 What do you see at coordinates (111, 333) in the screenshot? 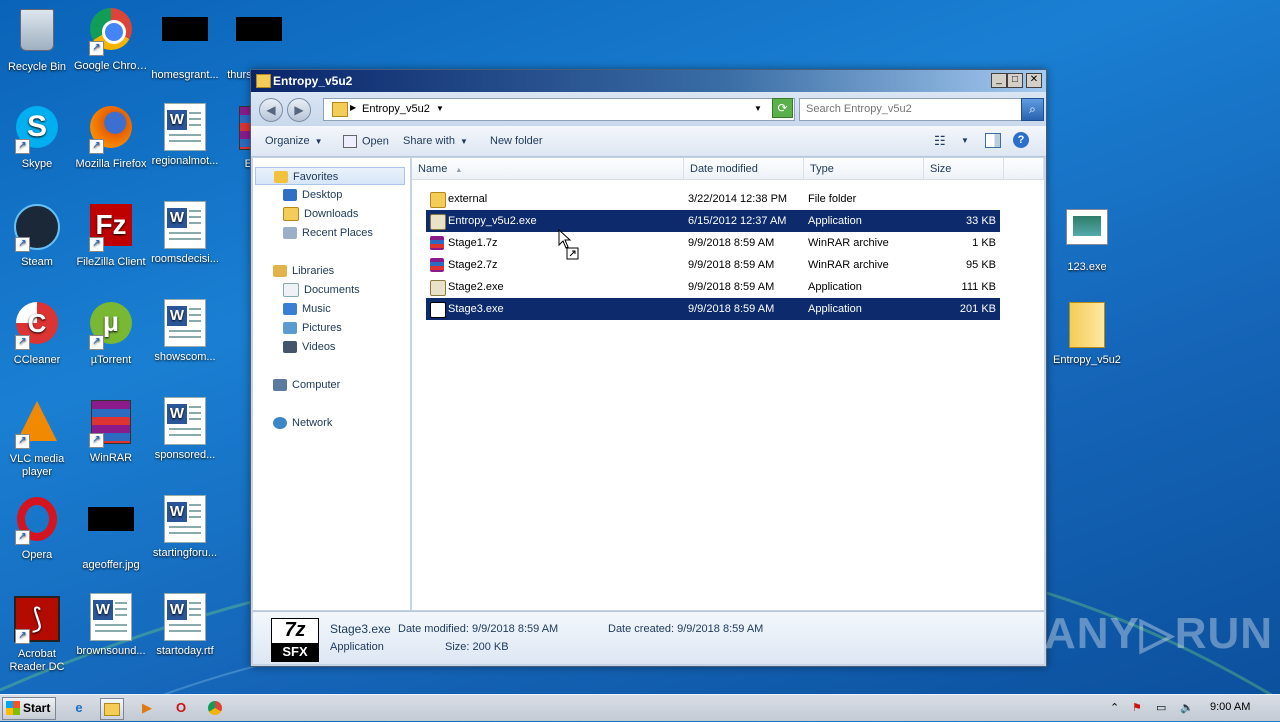
I see `desktop-icon: µ ↗ µTorrent` at bounding box center [111, 333].